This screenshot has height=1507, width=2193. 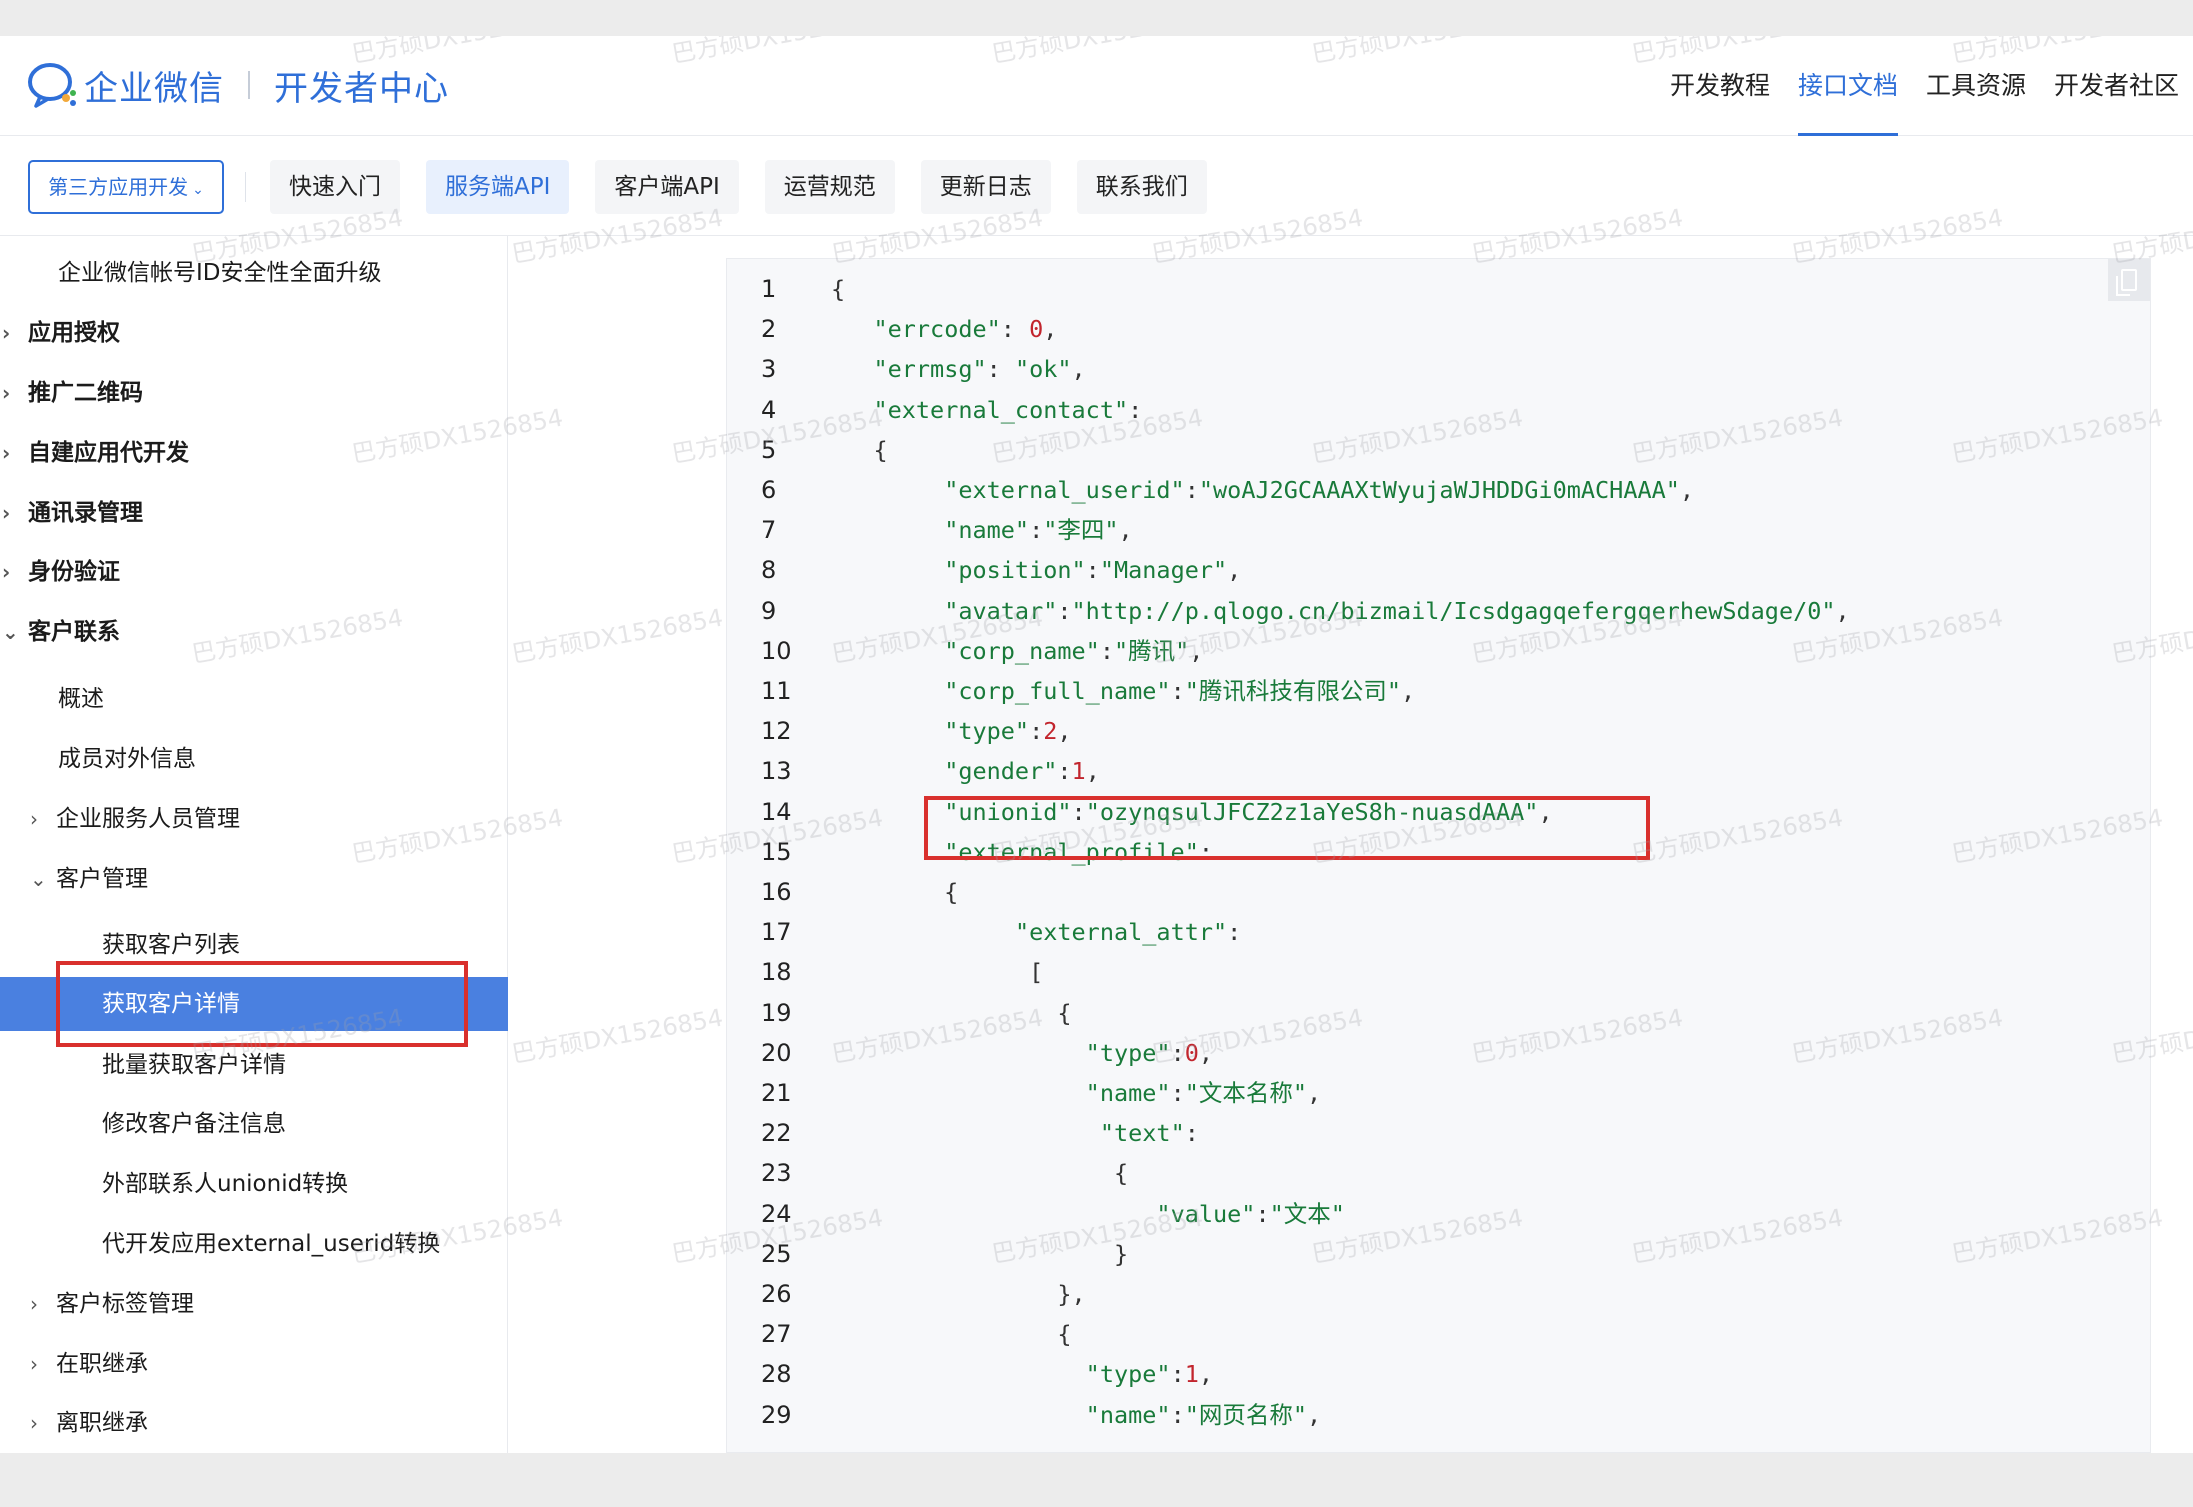 What do you see at coordinates (1287, 828) in the screenshot?
I see `highlight-box-code` at bounding box center [1287, 828].